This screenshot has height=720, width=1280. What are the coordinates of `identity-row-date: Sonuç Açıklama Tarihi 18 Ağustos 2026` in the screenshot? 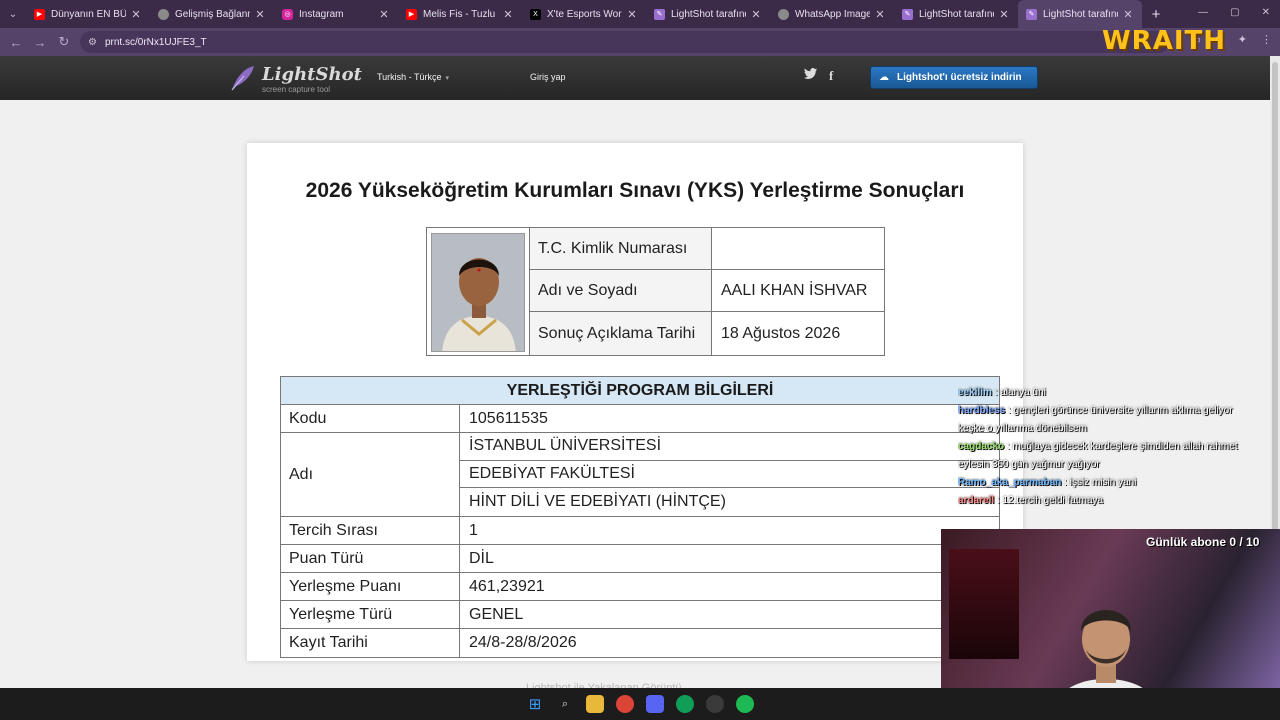 It's located at (707, 333).